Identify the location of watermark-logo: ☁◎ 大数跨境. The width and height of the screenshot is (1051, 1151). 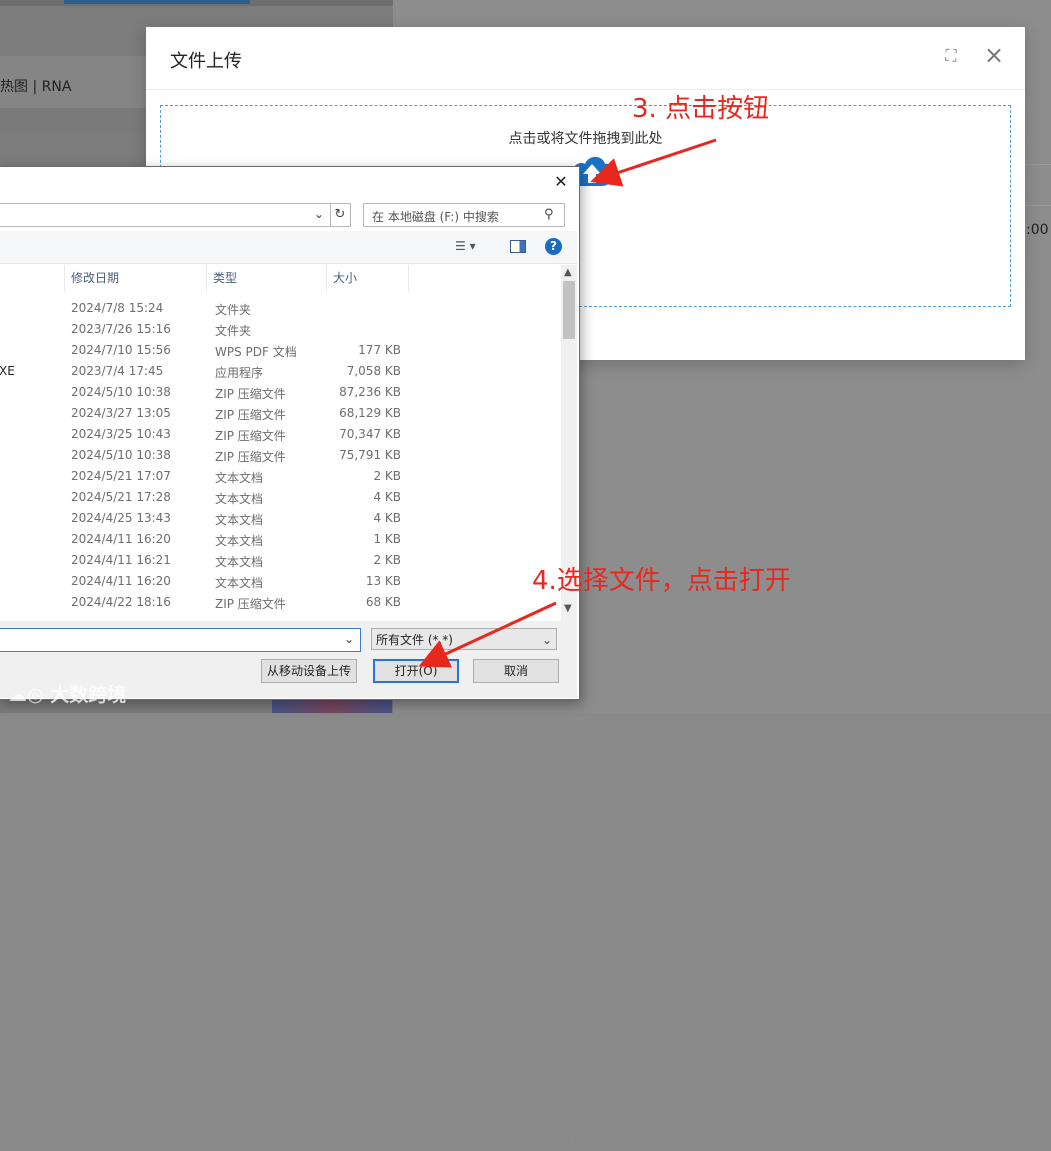
(67, 693).